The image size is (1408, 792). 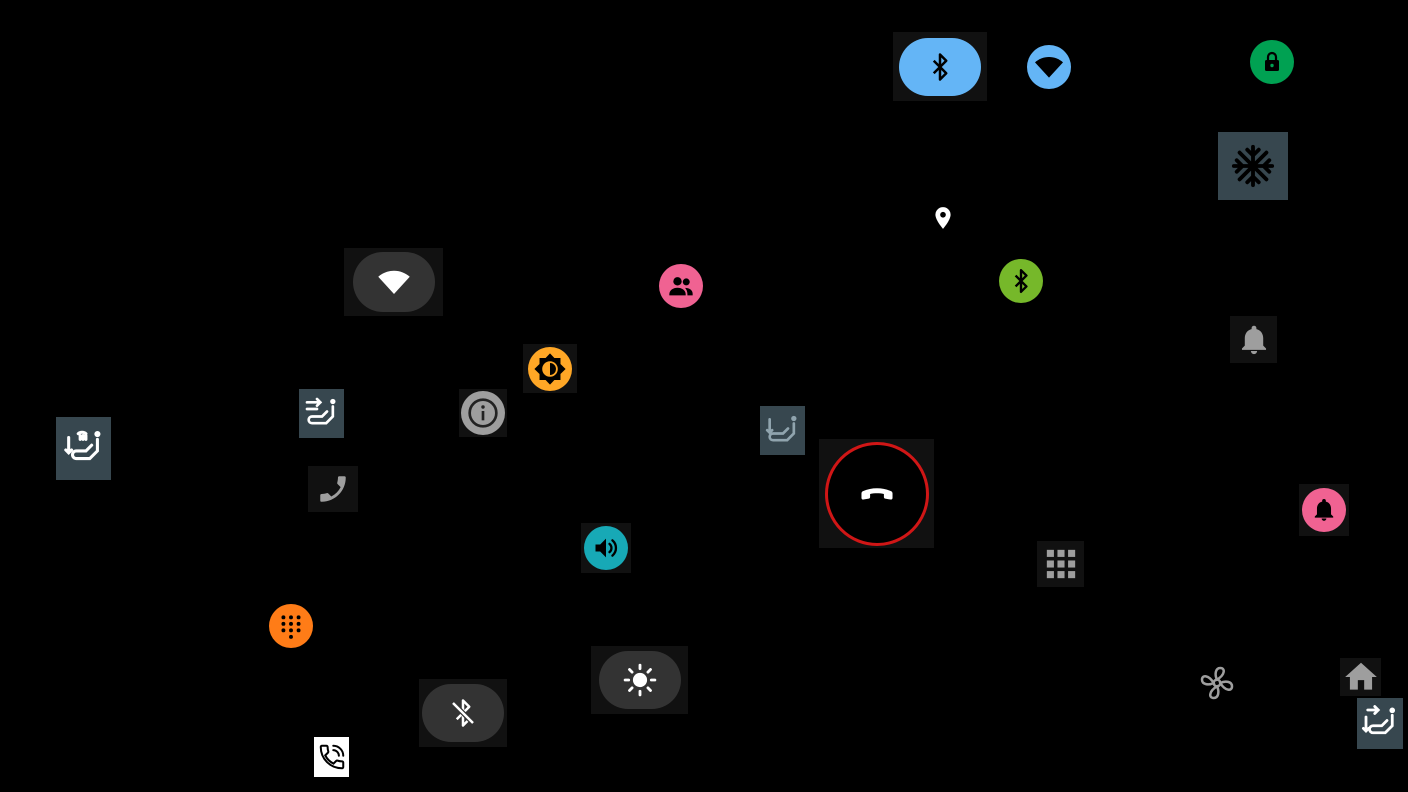 I want to click on wifi-badge-button, so click(x=1049, y=67).